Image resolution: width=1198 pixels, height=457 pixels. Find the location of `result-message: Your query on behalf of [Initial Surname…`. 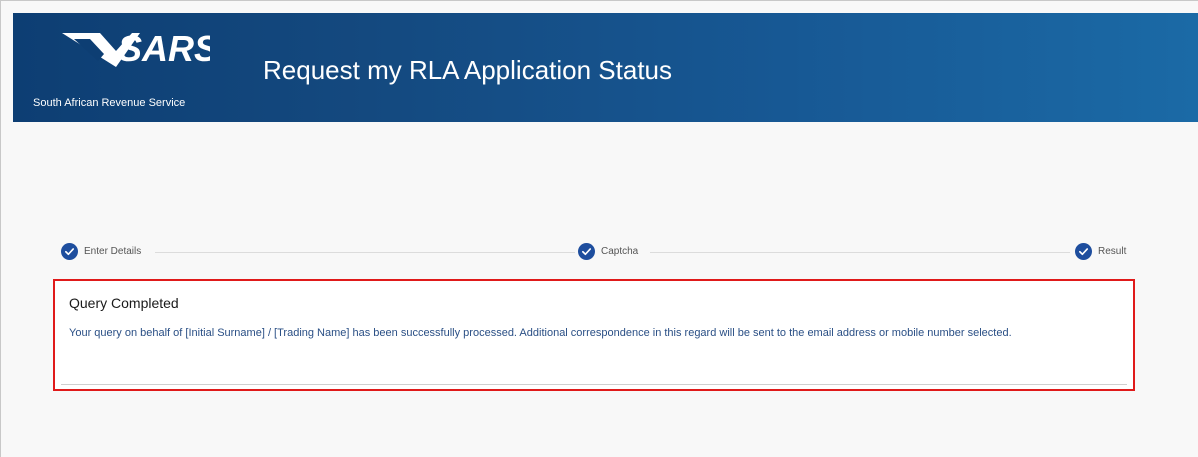

result-message: Your query on behalf of [Initial Surname… is located at coordinates (540, 333).